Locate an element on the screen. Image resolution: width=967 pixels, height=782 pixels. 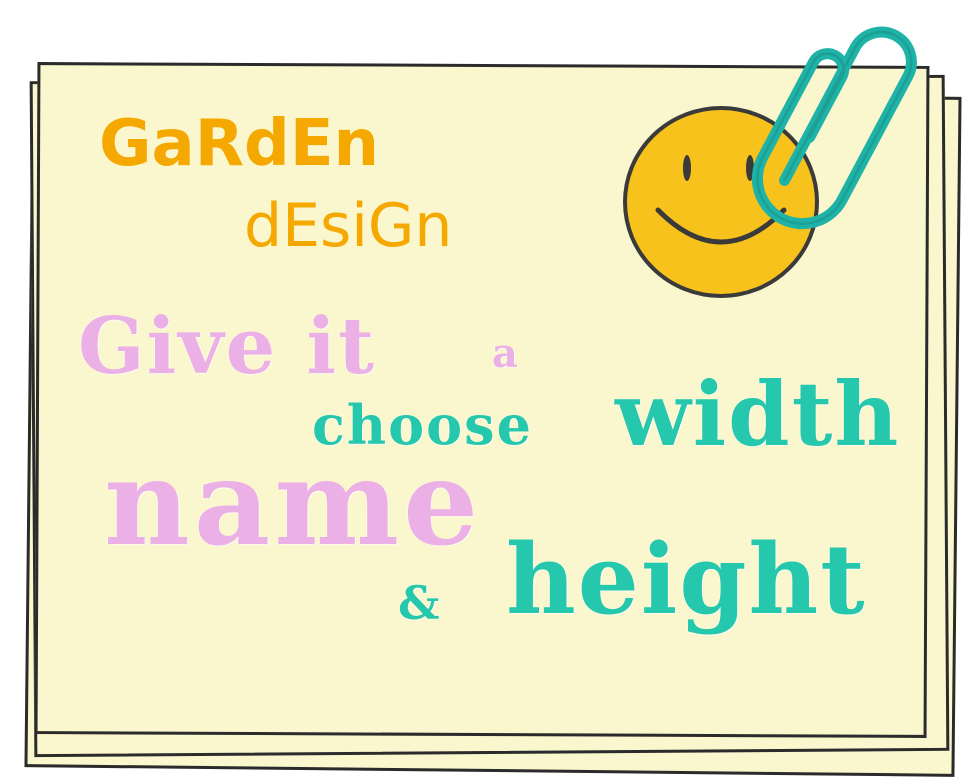
phrase-width: width is located at coordinates (758, 414).